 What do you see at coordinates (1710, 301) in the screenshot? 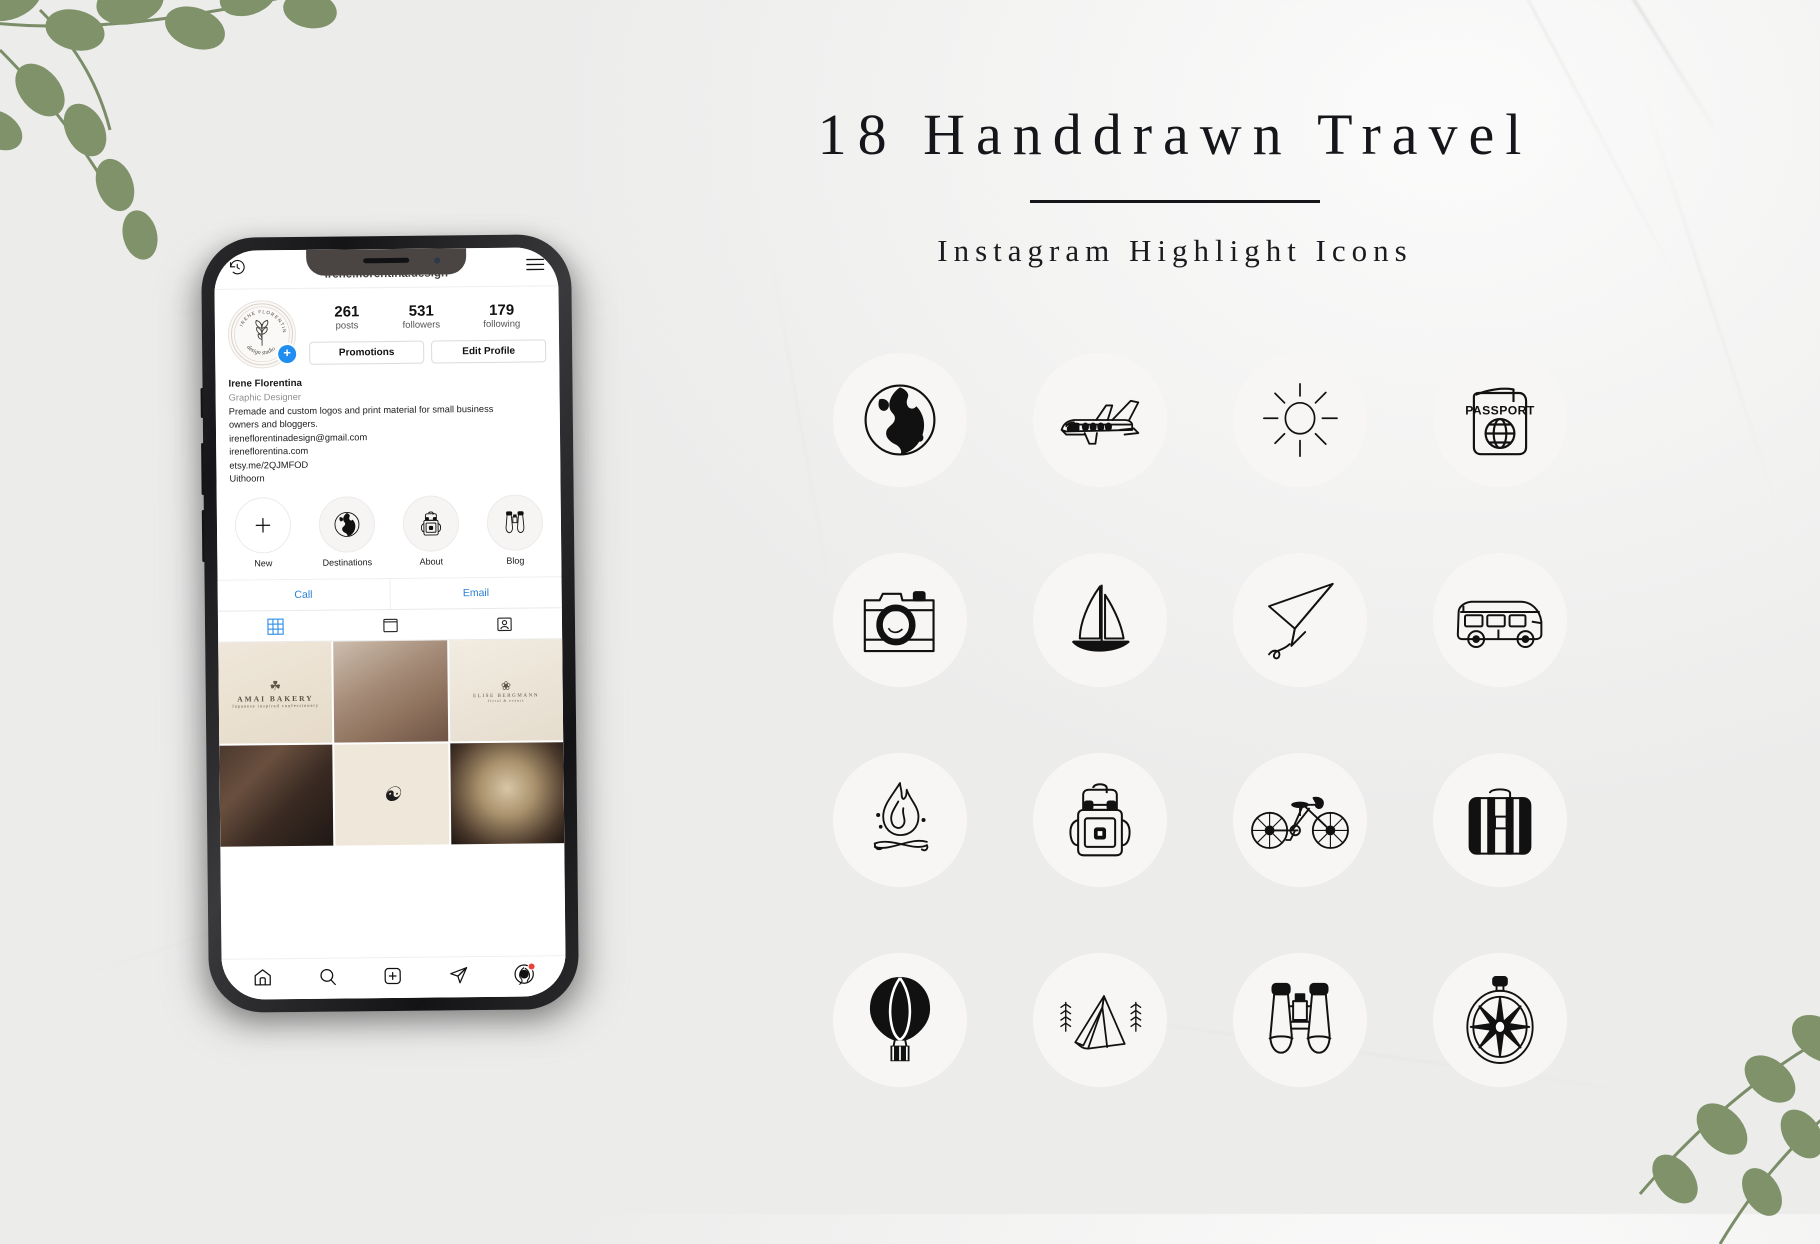
I see `marble-vein` at bounding box center [1710, 301].